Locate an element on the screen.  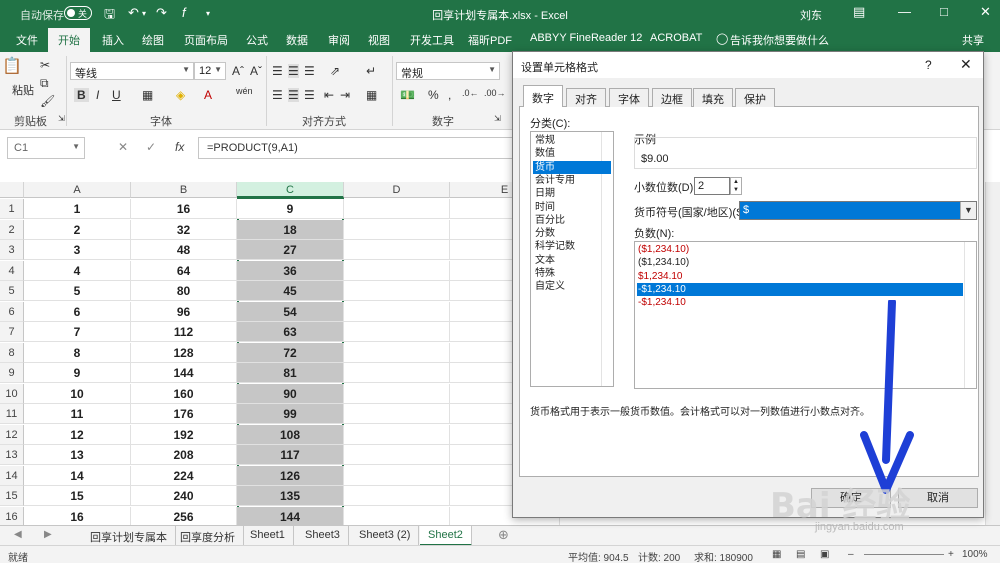
align-bottom-icon: ☰ is located at coordinates (309, 71).